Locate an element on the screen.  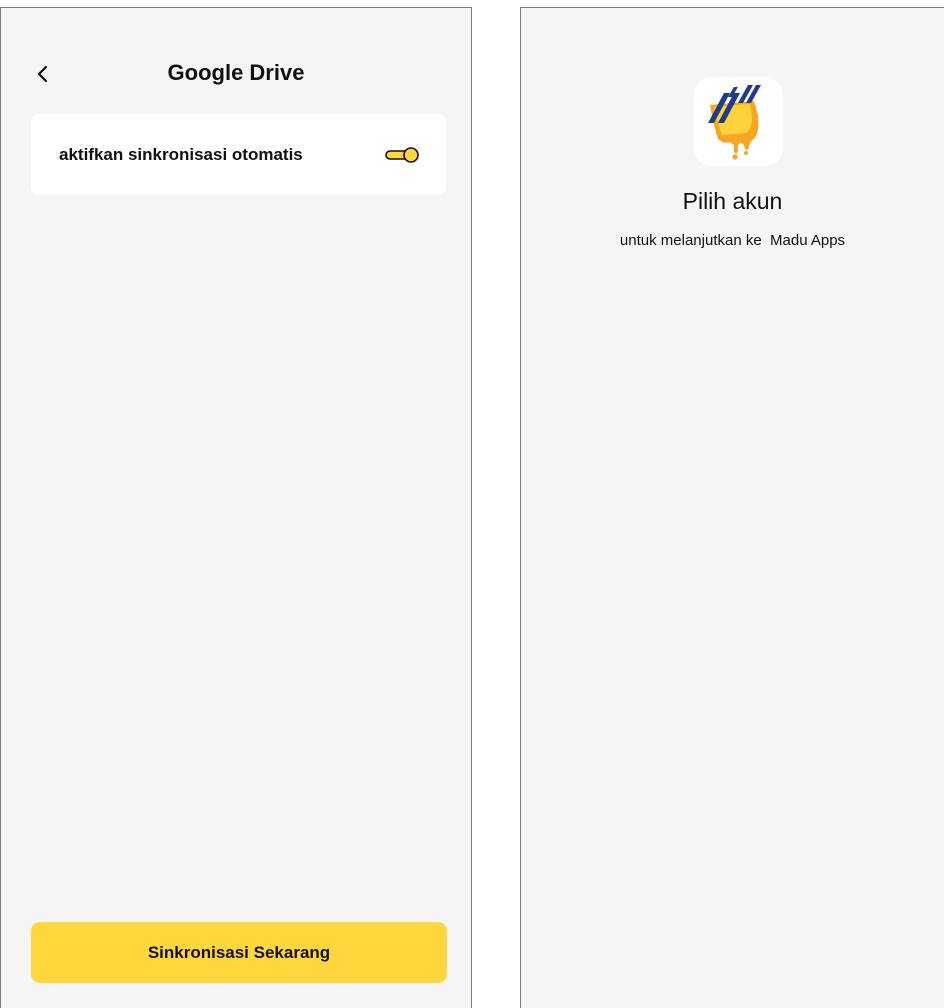
auto-sync-label: aktifkan sinkronisasi otomatis is located at coordinates (181, 154).